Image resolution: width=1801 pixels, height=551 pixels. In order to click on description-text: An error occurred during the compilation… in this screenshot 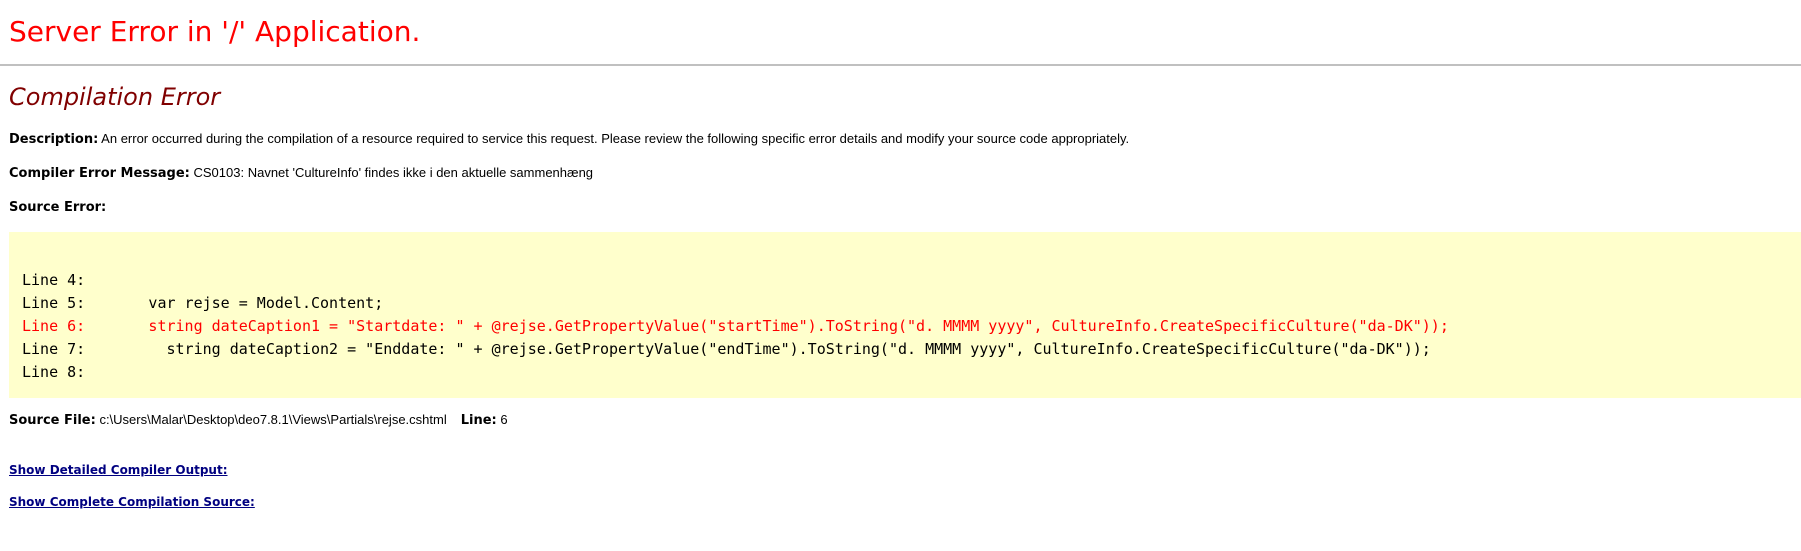, I will do `click(614, 138)`.